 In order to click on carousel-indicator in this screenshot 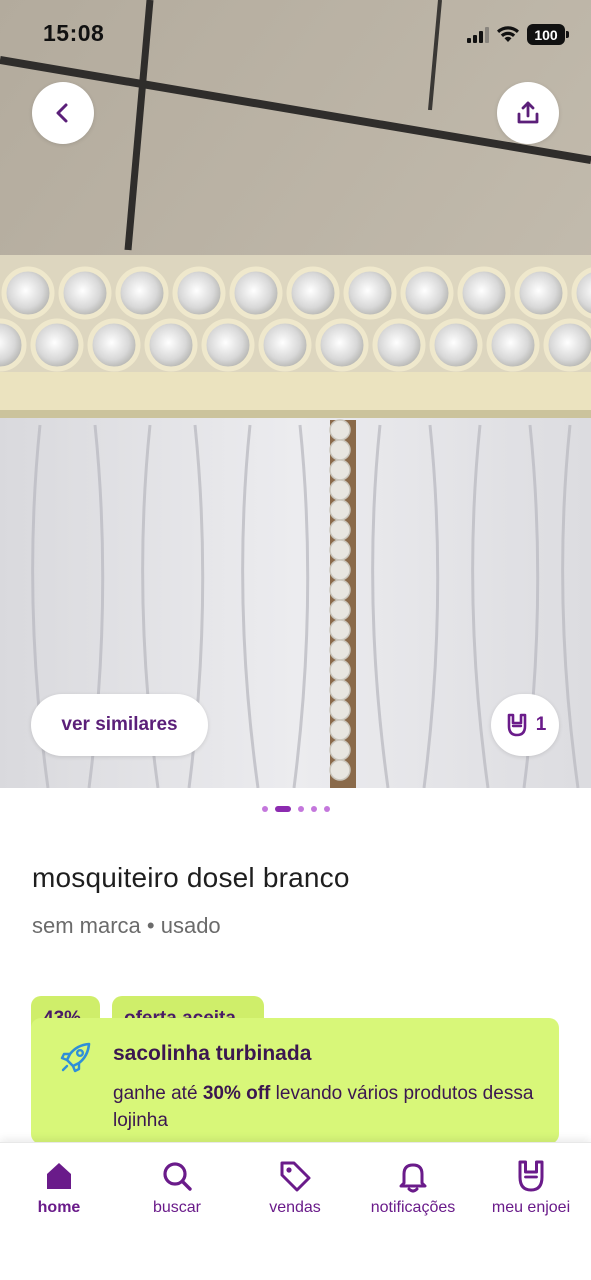, I will do `click(295, 809)`.